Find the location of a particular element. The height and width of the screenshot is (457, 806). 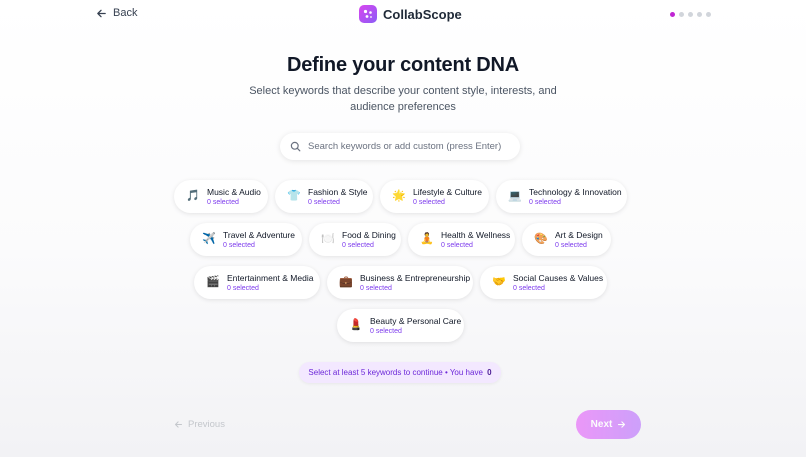

category-lifestyle-culture: 🌟 Lifestyle & Culture 0 selected is located at coordinates (434, 196).